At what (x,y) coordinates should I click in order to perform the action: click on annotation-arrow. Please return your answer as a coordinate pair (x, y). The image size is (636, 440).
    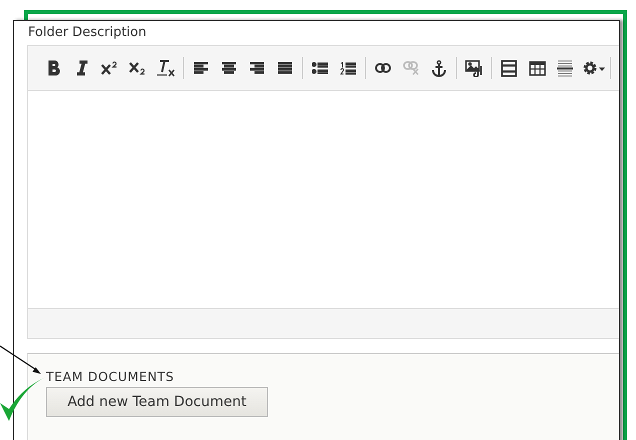
    Looking at the image, I should click on (22, 361).